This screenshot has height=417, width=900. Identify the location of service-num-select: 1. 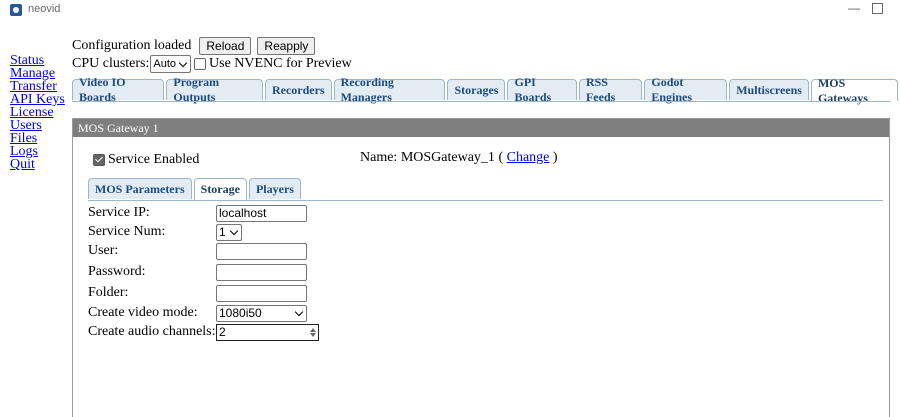
(229, 232).